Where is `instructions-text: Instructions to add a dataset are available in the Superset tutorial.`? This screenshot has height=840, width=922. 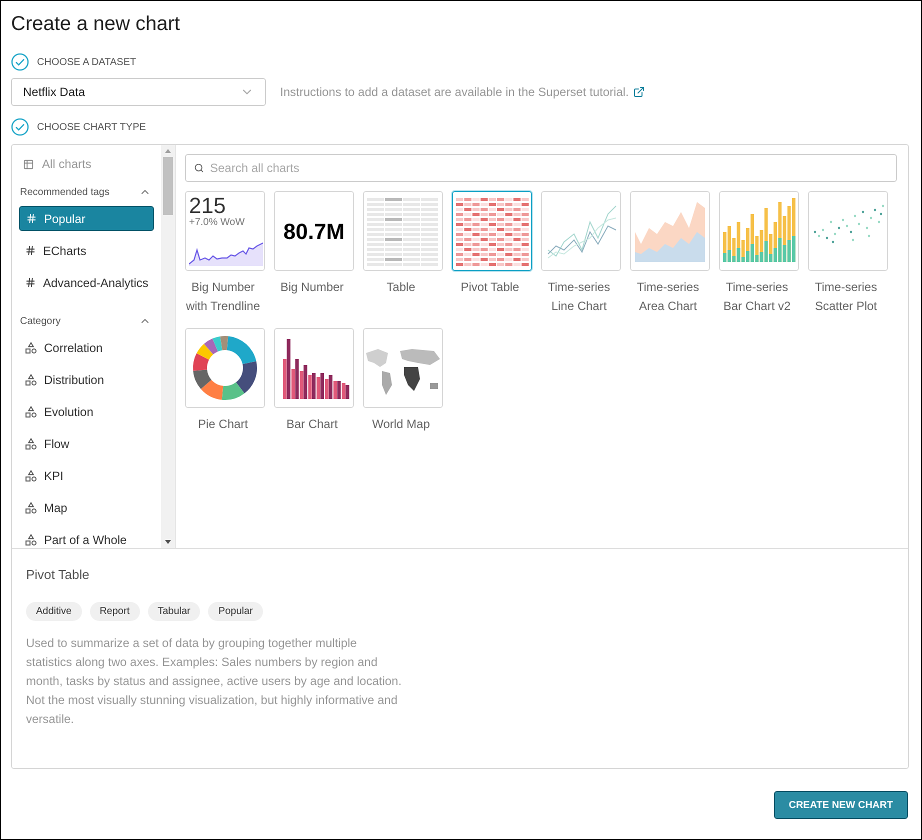 instructions-text: Instructions to add a dataset are available in the Superset tutorial. is located at coordinates (454, 92).